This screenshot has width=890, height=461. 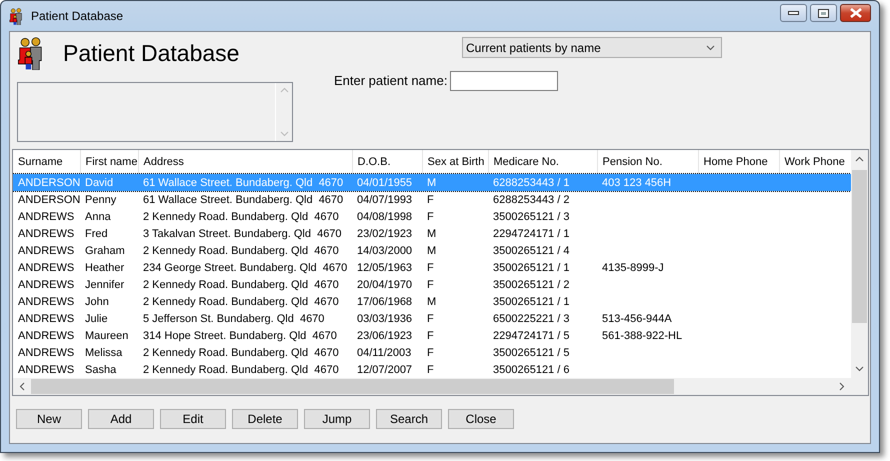 I want to click on close-button, so click(x=855, y=13).